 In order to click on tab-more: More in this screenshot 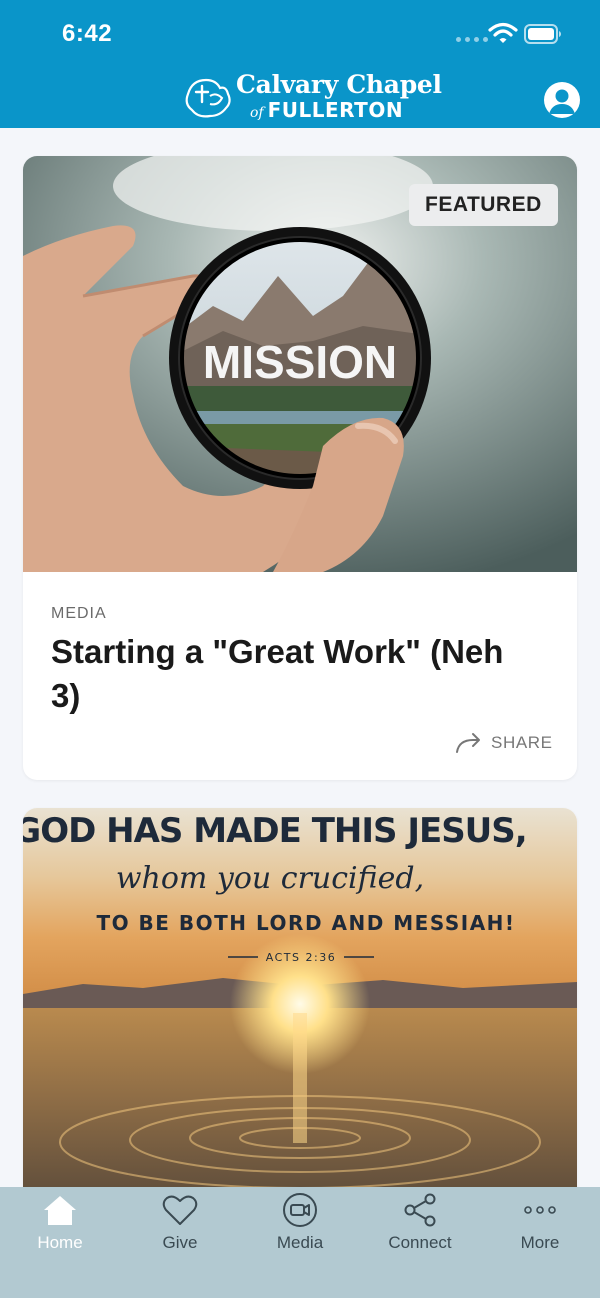, I will do `click(540, 1227)`.